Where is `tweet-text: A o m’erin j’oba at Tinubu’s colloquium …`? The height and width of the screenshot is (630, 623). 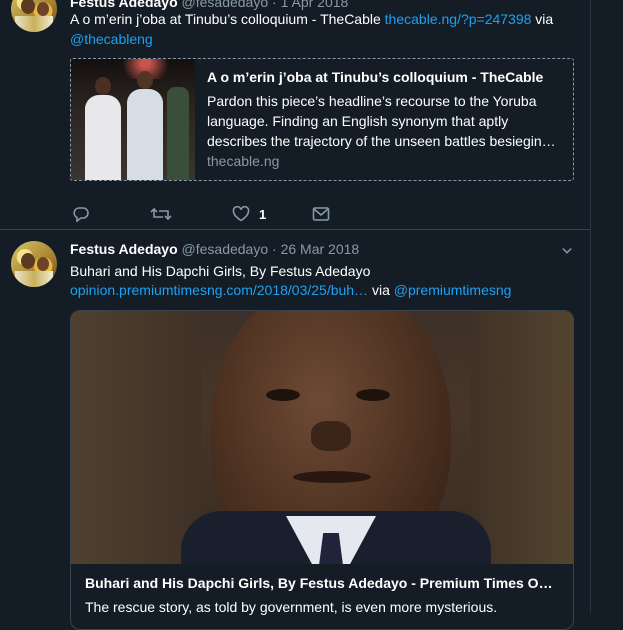 tweet-text: A o m’erin j’oba at Tinubu’s colloquium … is located at coordinates (227, 19).